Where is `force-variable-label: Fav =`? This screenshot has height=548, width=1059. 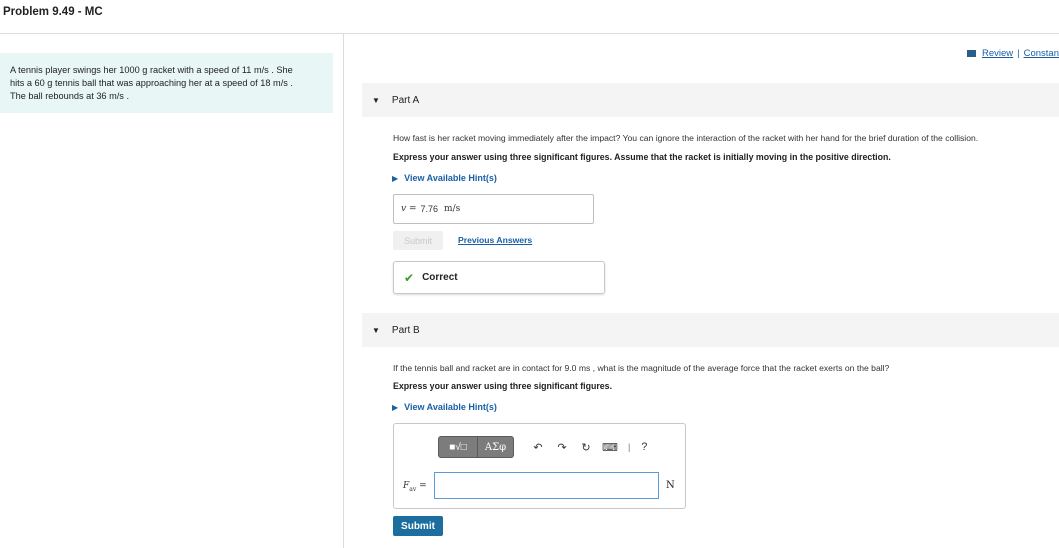 force-variable-label: Fav = is located at coordinates (415, 487).